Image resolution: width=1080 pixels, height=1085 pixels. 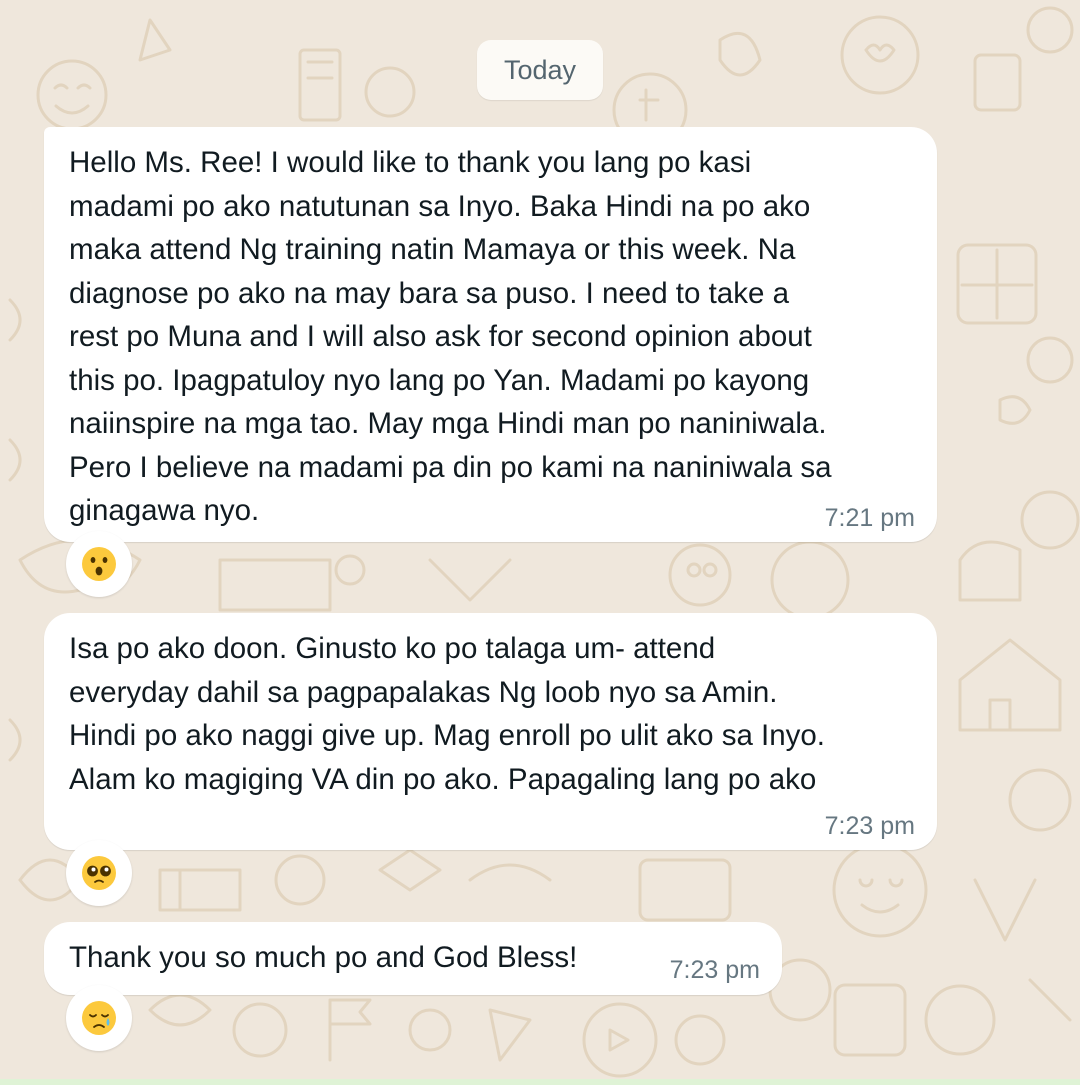 I want to click on sad-but-relieved-face-emoji, so click(x=99, y=1018).